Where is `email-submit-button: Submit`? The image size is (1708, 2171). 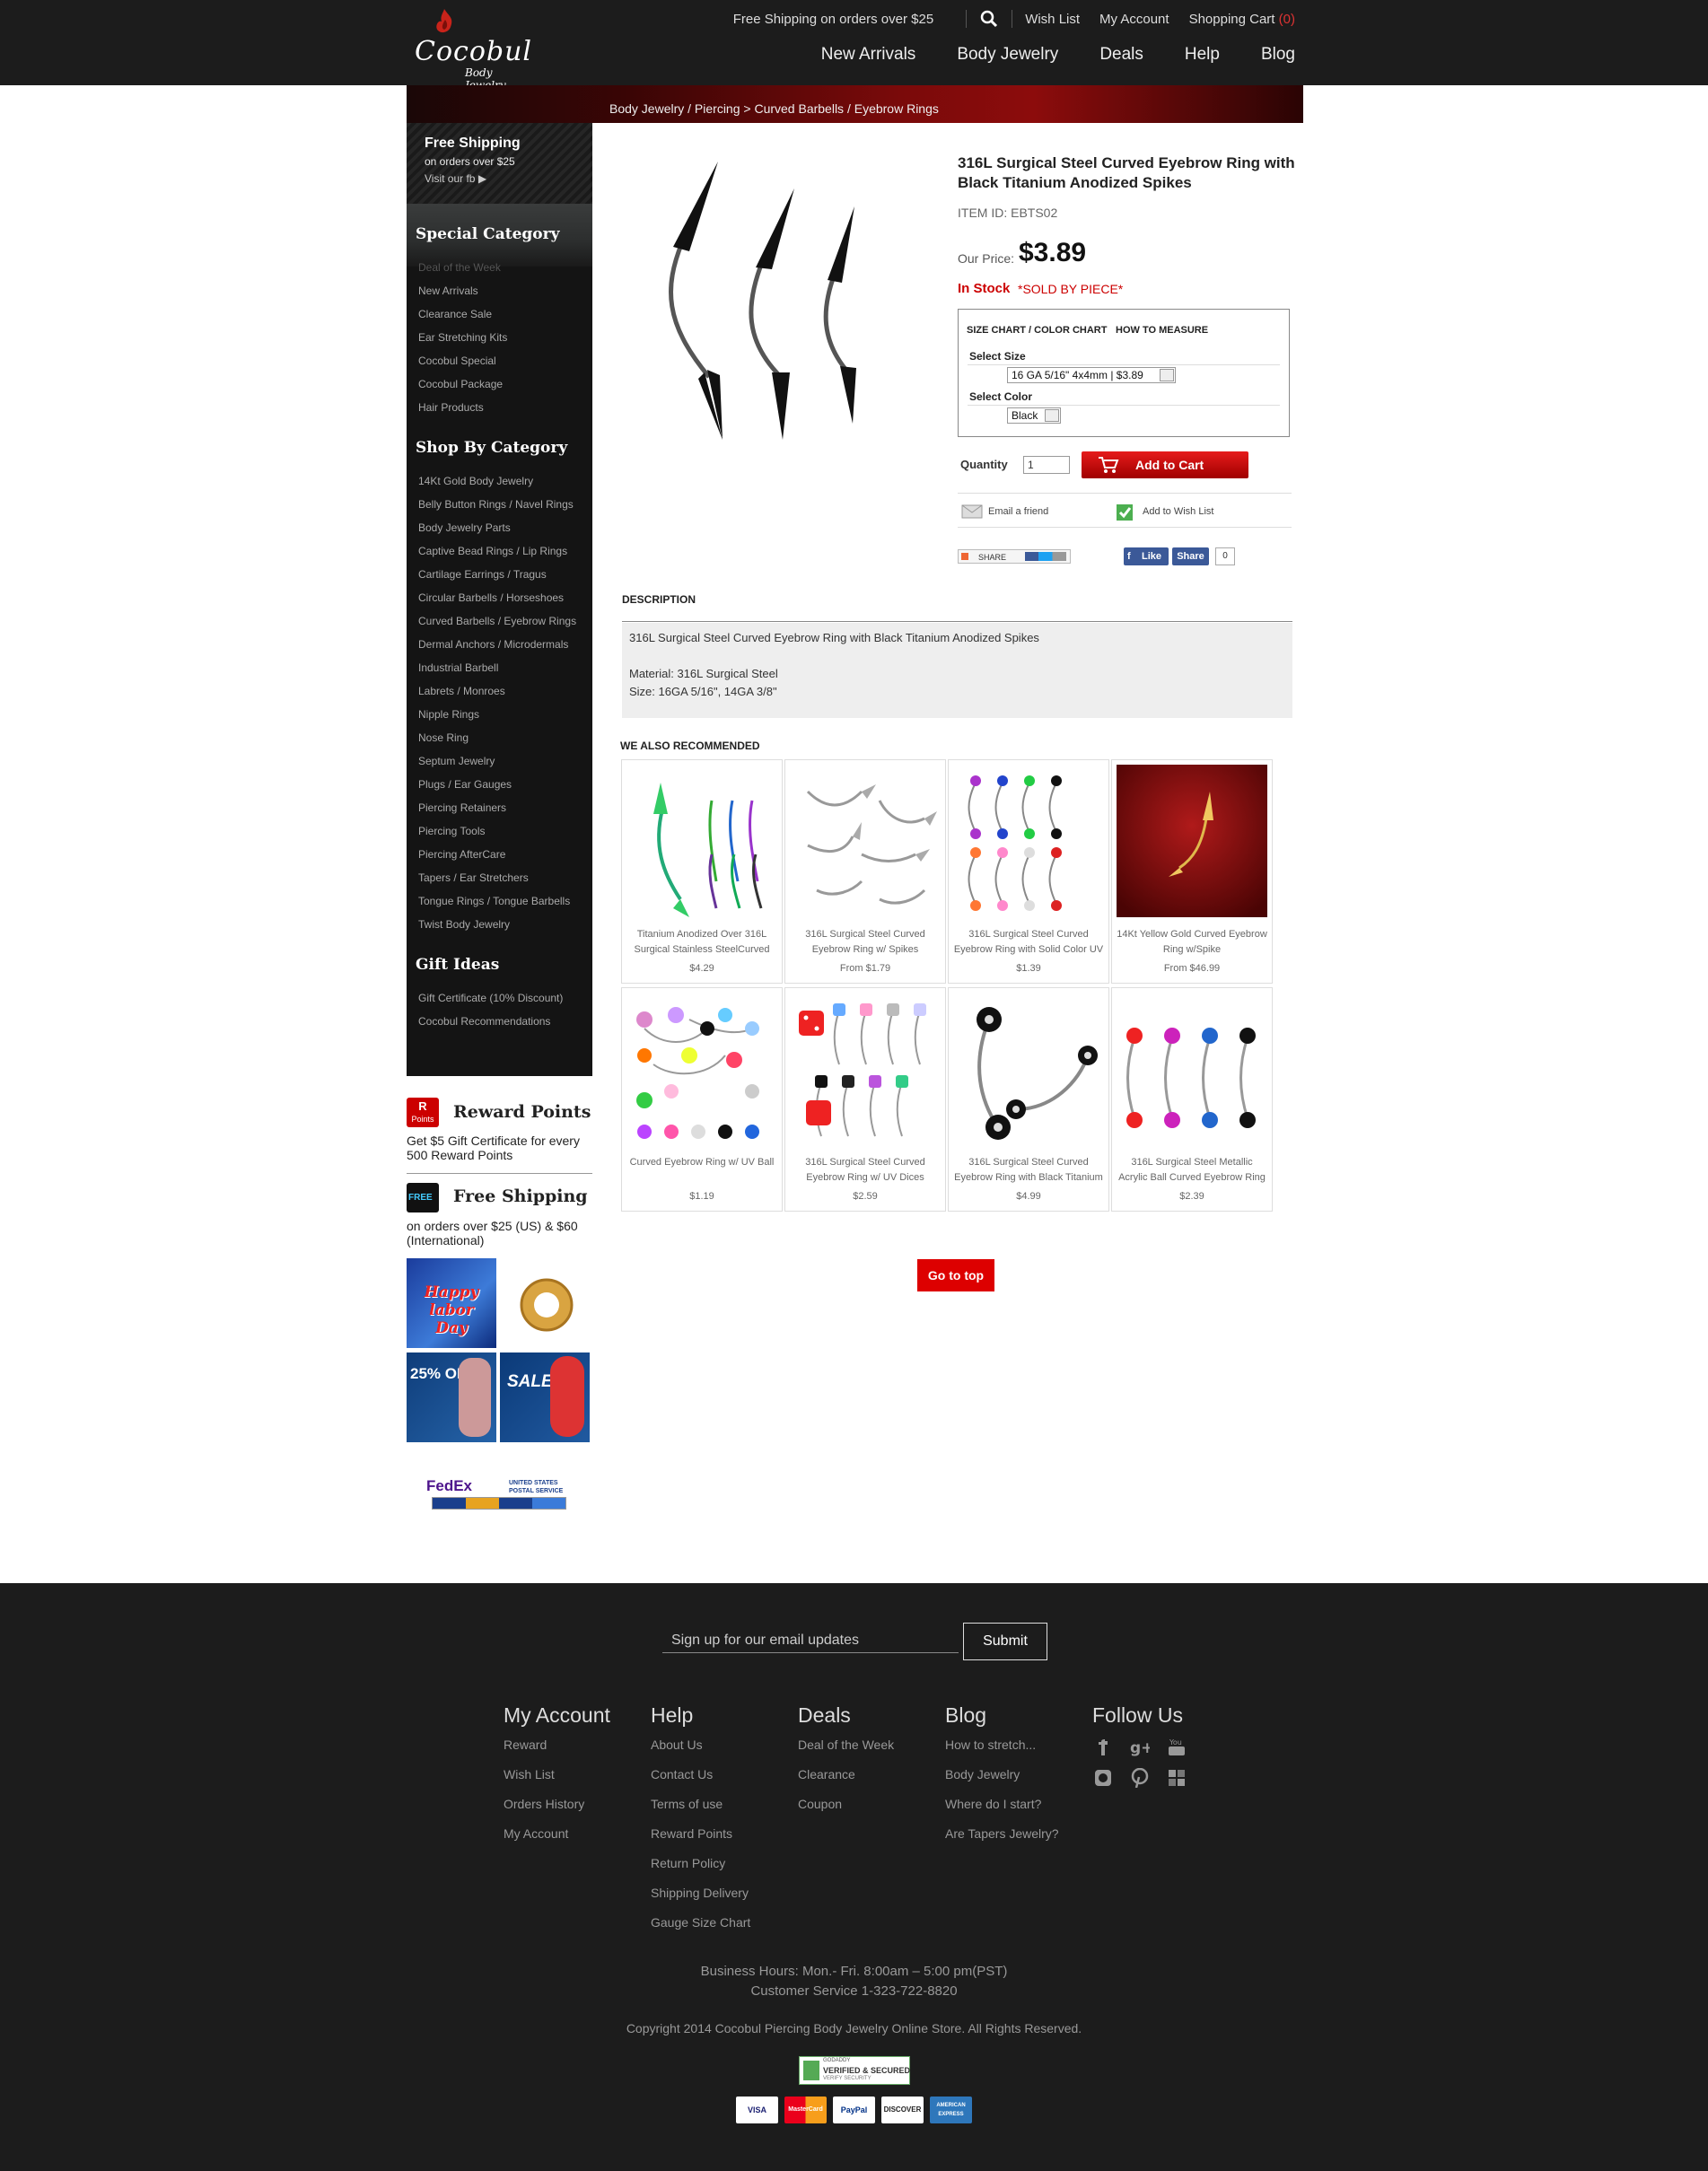 email-submit-button: Submit is located at coordinates (1005, 1642).